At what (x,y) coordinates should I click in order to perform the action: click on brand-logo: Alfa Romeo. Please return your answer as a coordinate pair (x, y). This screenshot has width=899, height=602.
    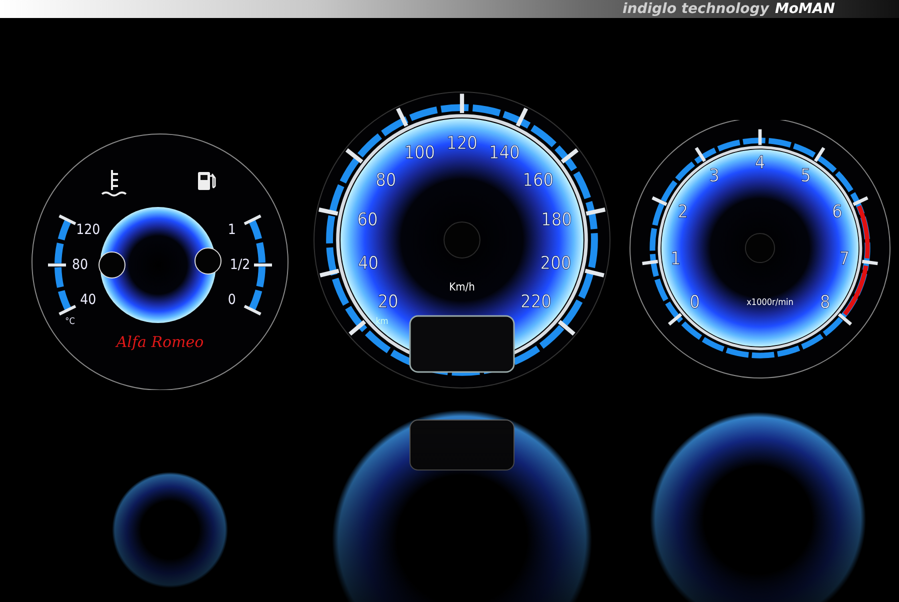
    Looking at the image, I should click on (160, 342).